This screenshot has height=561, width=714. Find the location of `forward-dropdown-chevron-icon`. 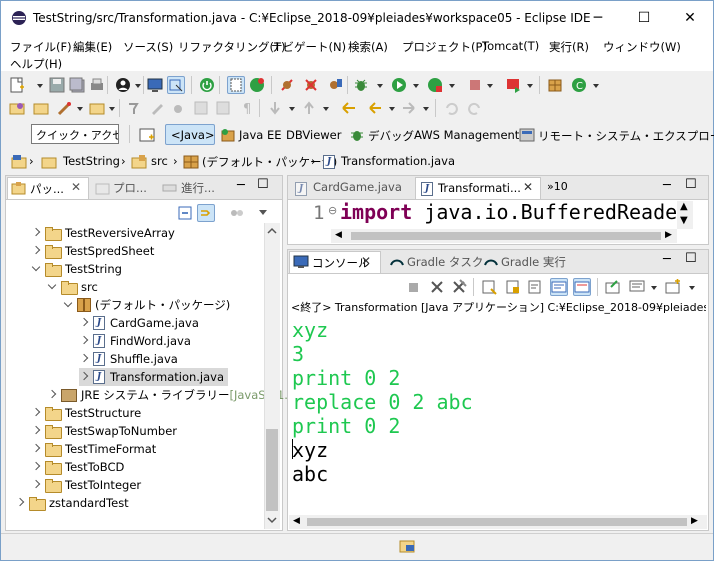

forward-dropdown-chevron-icon is located at coordinates (426, 109).